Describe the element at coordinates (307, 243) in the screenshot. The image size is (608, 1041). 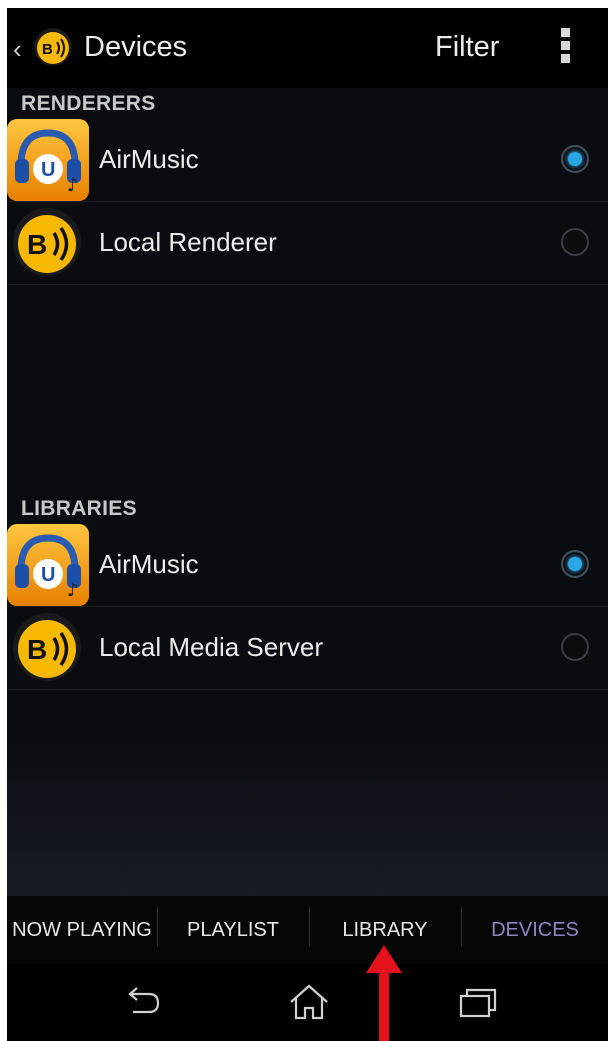
I see `renderer-item-local-renderer: B Local Renderer` at that location.